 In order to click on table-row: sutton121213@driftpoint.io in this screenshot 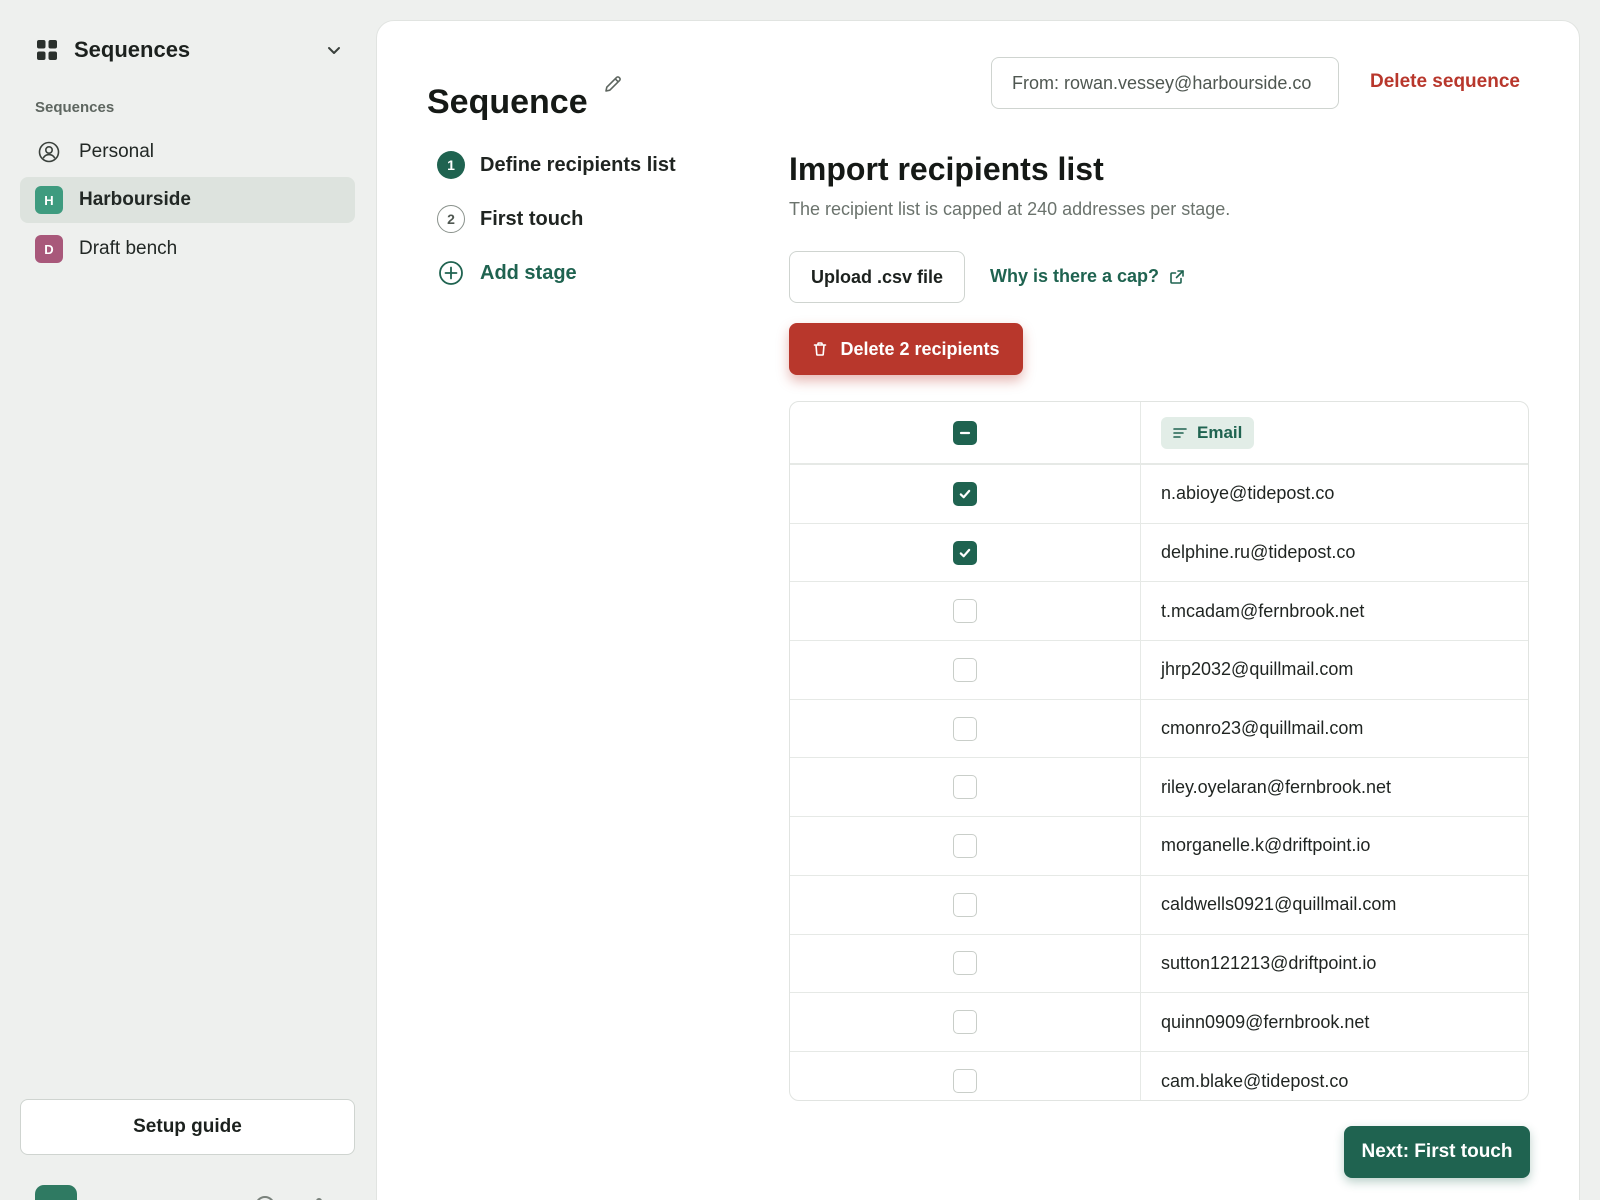, I will do `click(1159, 964)`.